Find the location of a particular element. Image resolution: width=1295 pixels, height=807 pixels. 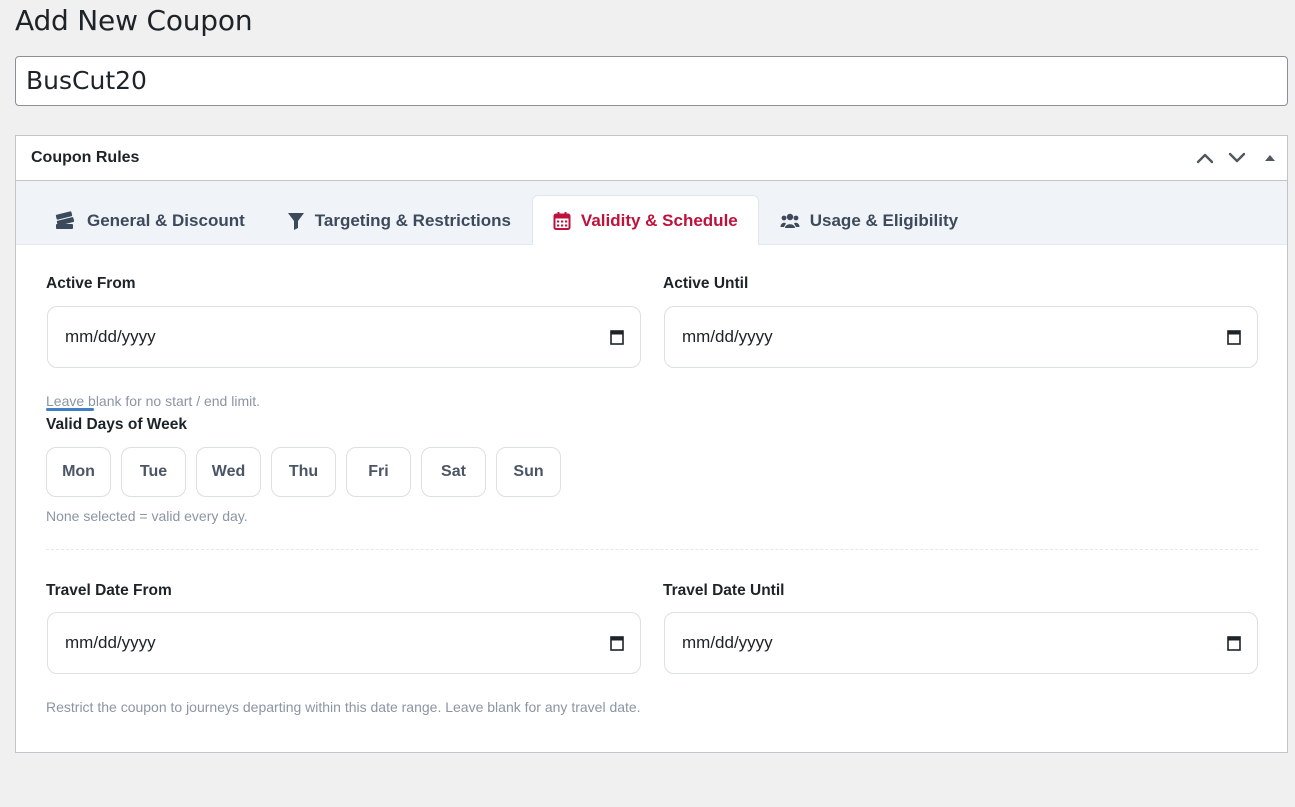

tab-validity-schedule: Validity & Schedule is located at coordinates (645, 220).